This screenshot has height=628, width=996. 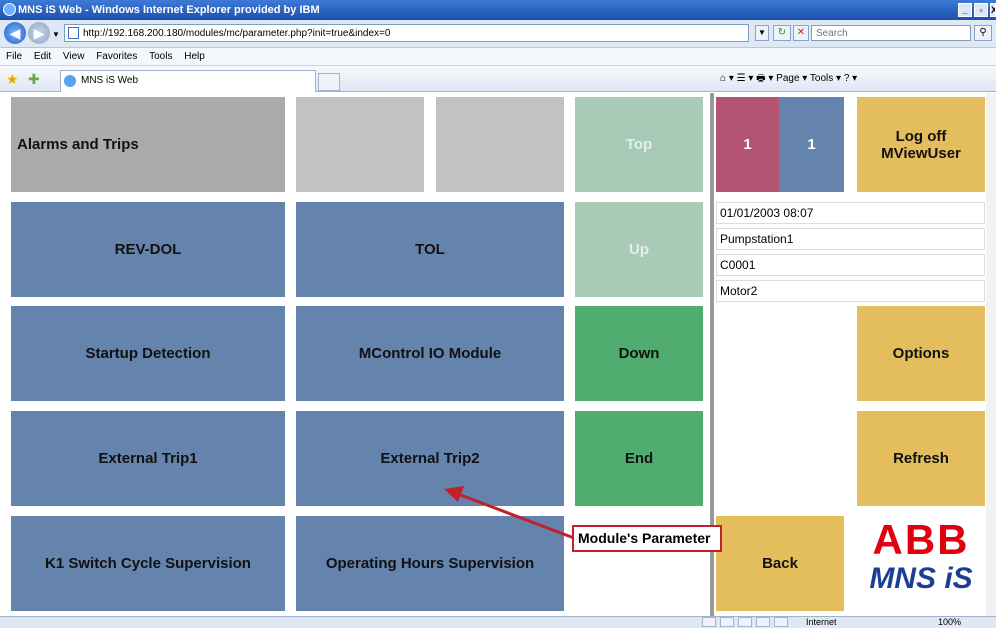 What do you see at coordinates (639, 458) in the screenshot?
I see `end-button: End` at bounding box center [639, 458].